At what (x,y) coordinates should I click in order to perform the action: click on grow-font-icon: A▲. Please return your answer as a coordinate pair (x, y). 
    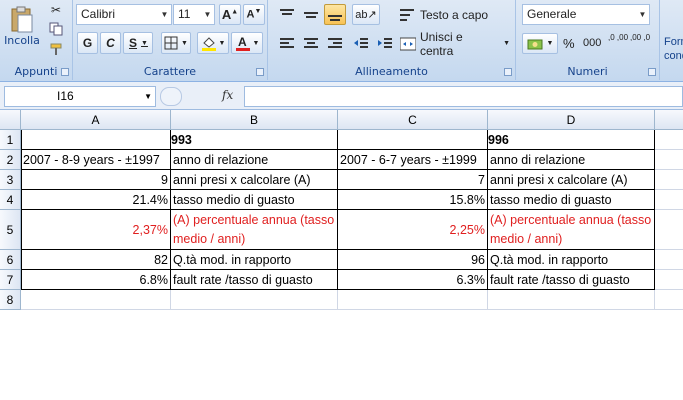
    Looking at the image, I should click on (230, 14).